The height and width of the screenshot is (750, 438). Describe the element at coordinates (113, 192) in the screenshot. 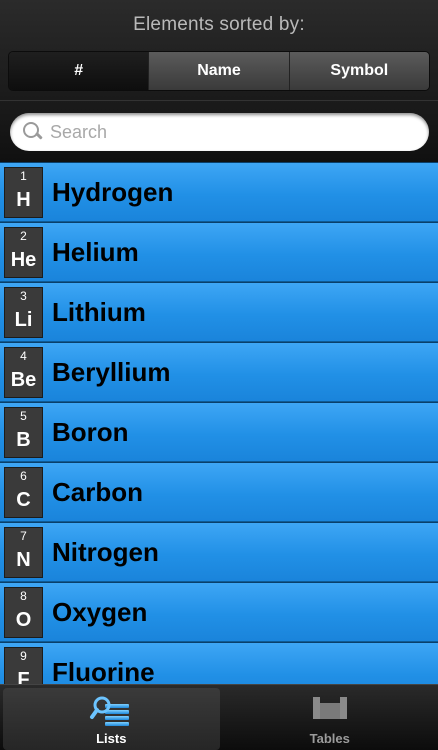

I see `element-name: Hydrogen` at that location.